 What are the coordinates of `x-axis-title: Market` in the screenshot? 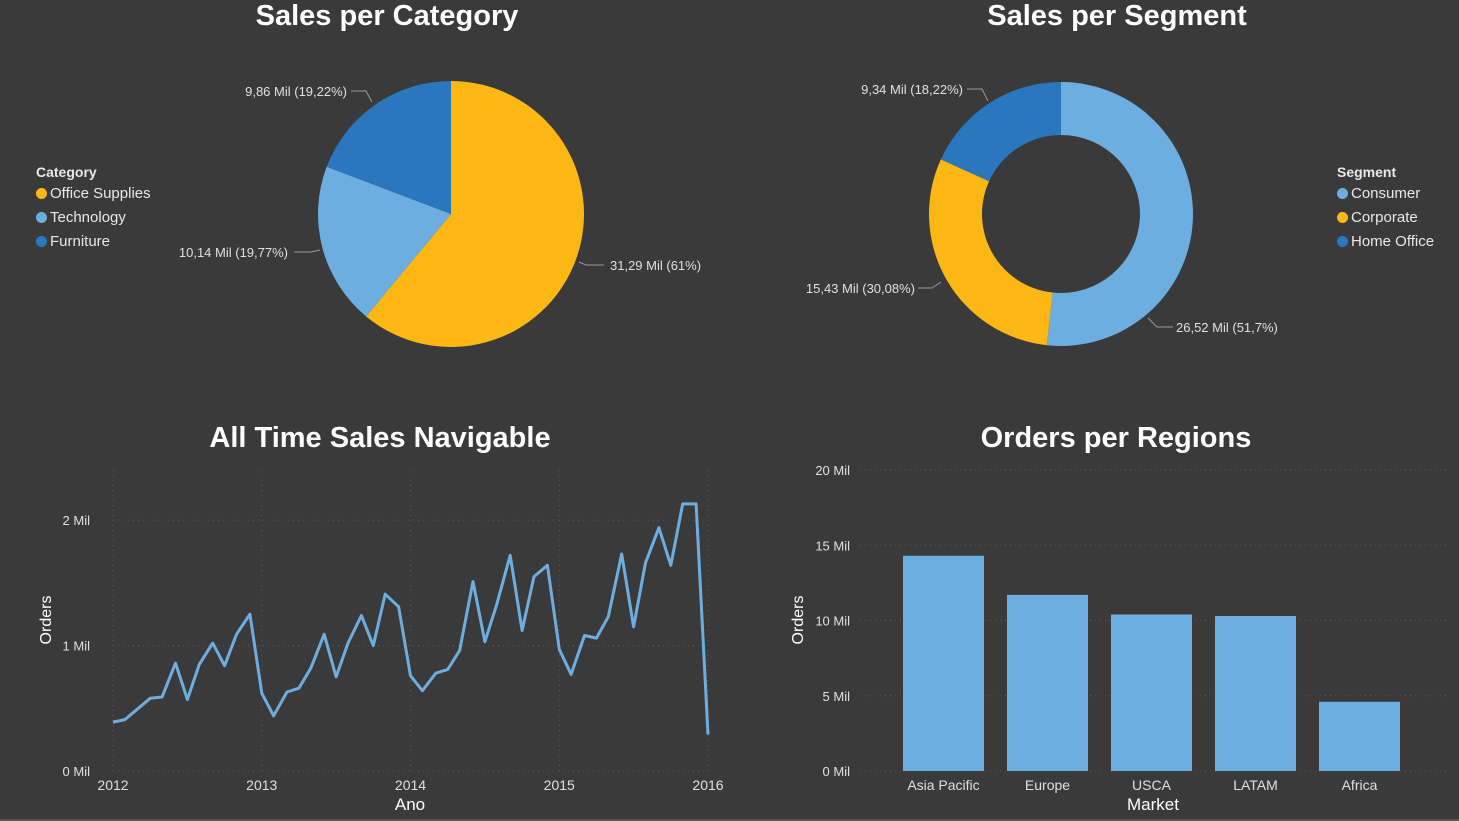 It's located at (1153, 804).